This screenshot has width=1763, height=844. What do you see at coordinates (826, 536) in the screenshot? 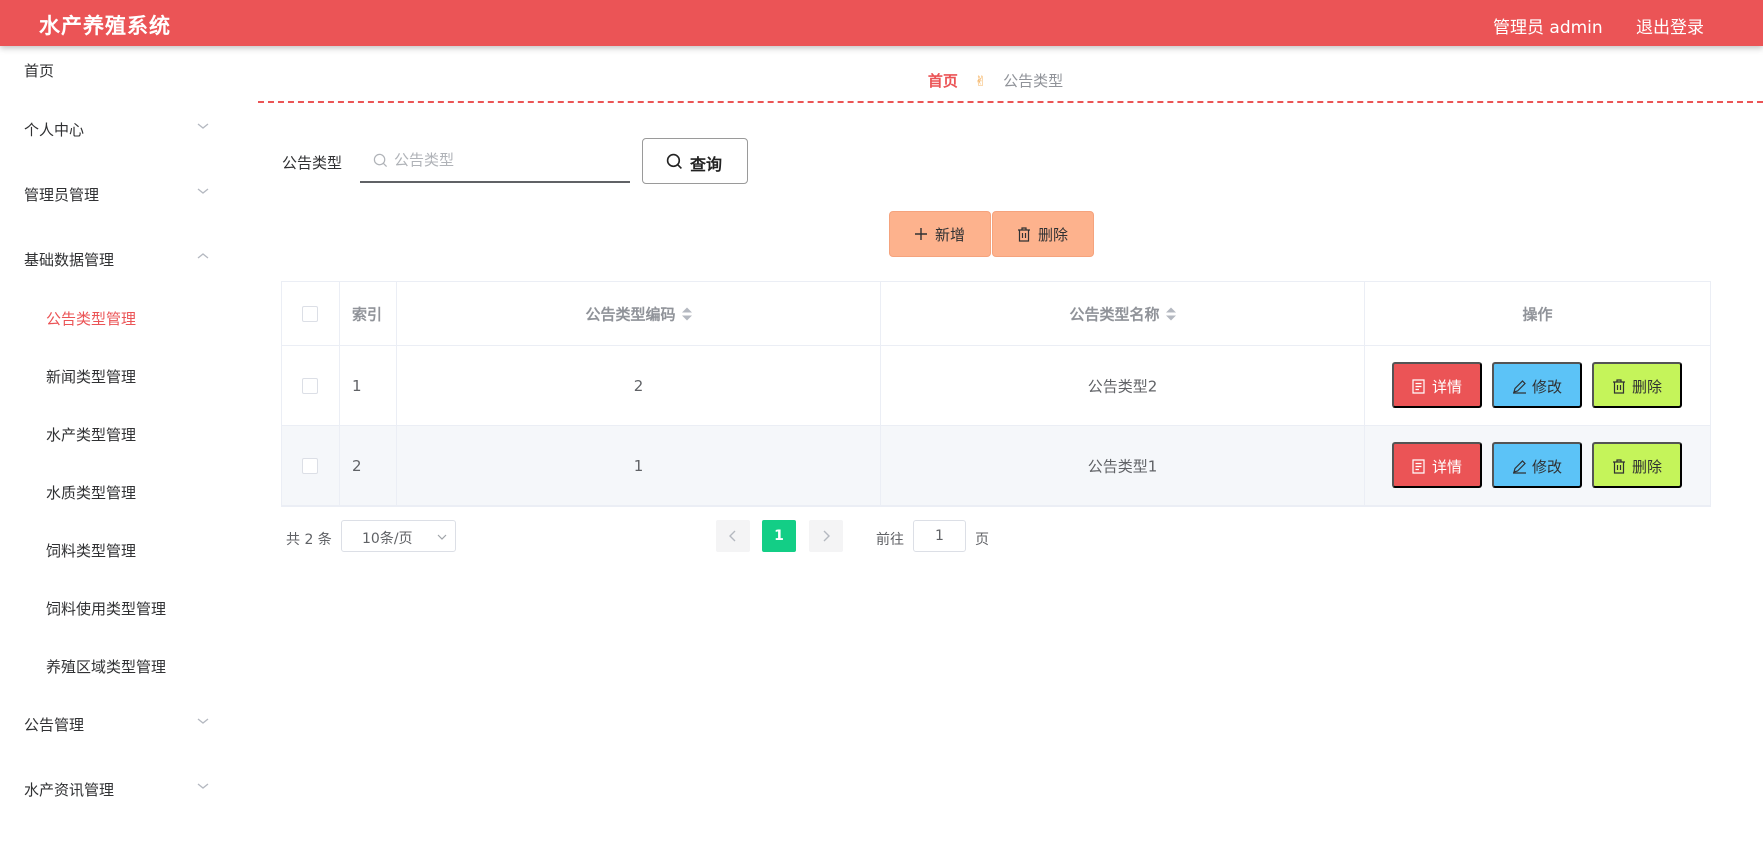
I see `next-page-button` at bounding box center [826, 536].